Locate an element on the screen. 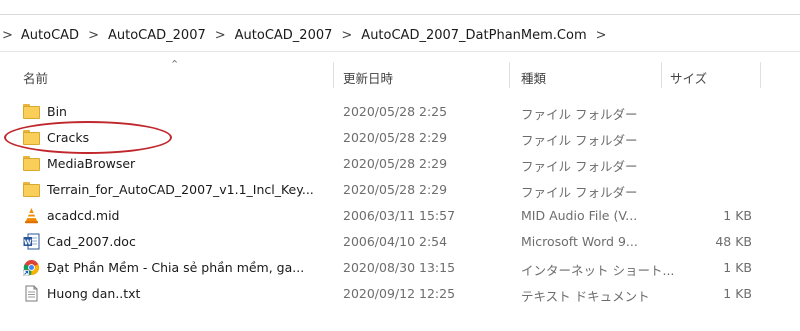 The image size is (800, 331). sort-ascending-icon: ⌃ is located at coordinates (175, 64).